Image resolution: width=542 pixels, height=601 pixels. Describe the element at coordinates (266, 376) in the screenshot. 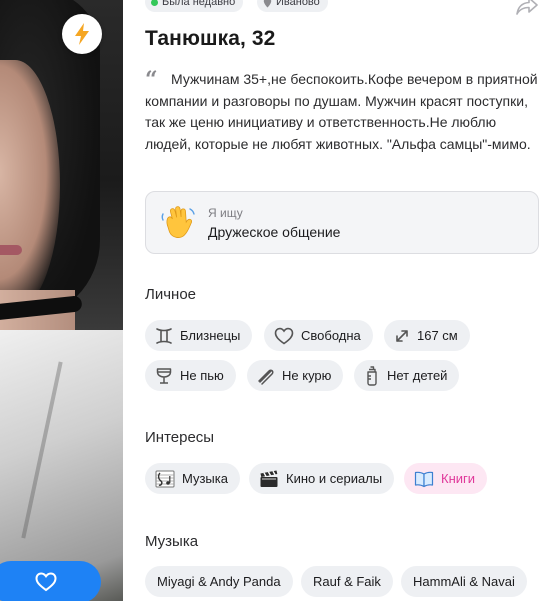

I see `no-smoking-icon` at that location.